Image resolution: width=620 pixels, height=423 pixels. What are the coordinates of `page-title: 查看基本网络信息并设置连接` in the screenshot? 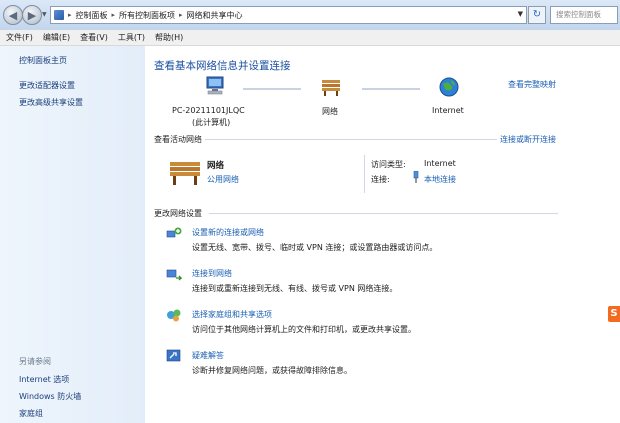 It's located at (222, 66).